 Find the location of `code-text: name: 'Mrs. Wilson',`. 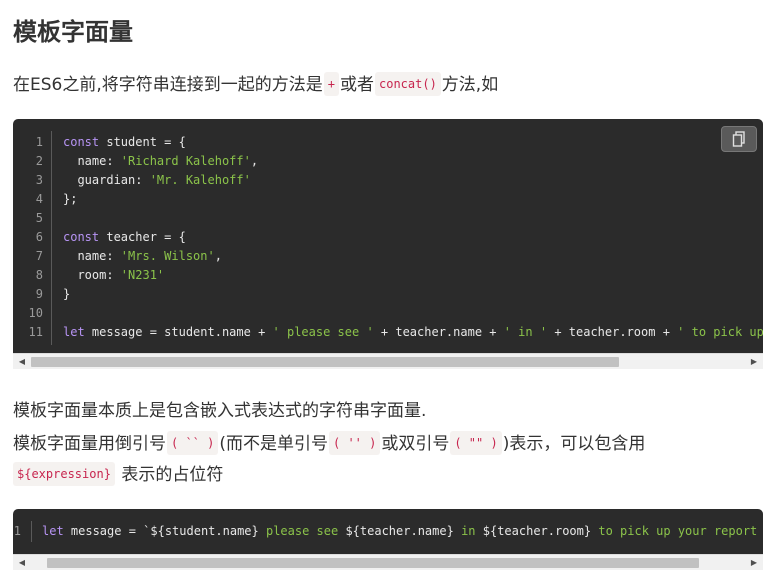

code-text: name: 'Mrs. Wilson', is located at coordinates (142, 256).